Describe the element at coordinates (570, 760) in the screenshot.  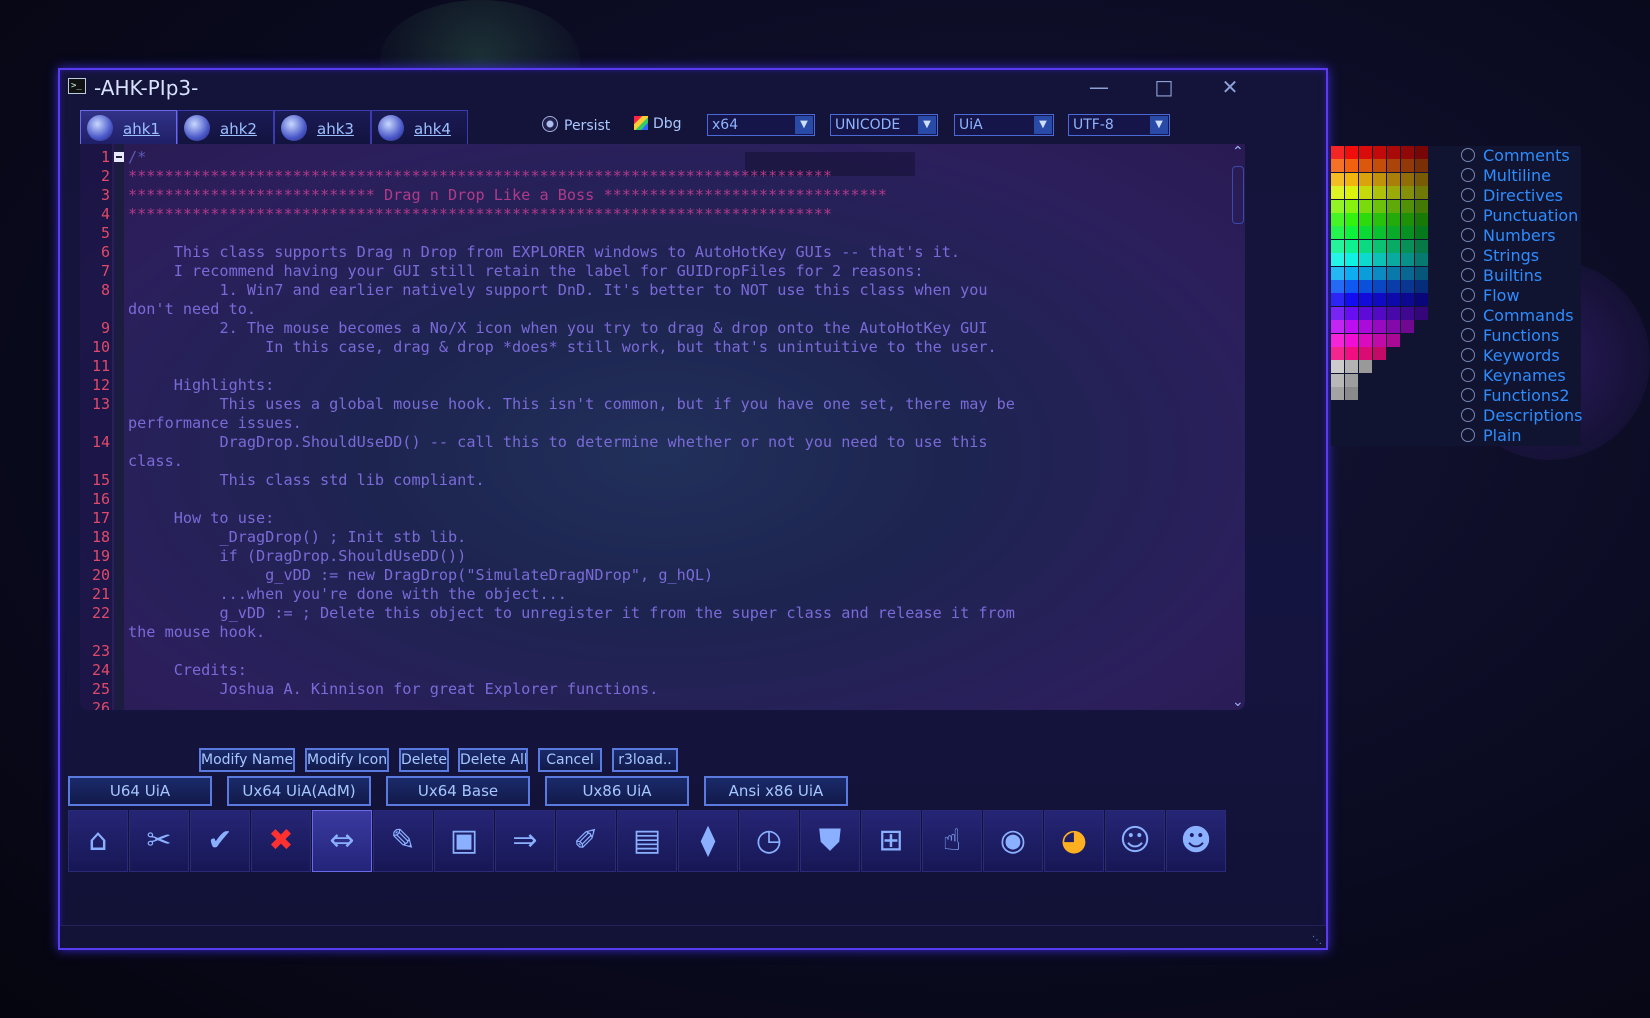
I see `cancel-button: Cancel` at that location.